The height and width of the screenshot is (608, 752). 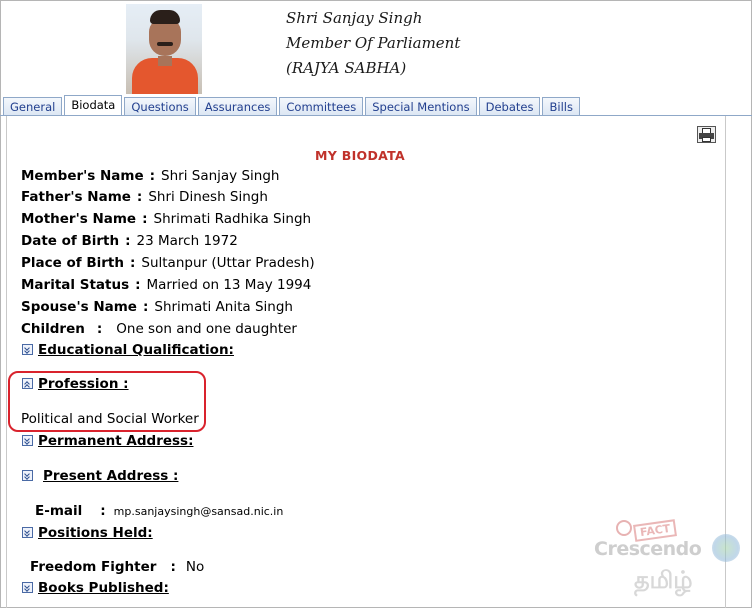 I want to click on field-value: Sultanpur (Uttar Pradesh), so click(x=228, y=263).